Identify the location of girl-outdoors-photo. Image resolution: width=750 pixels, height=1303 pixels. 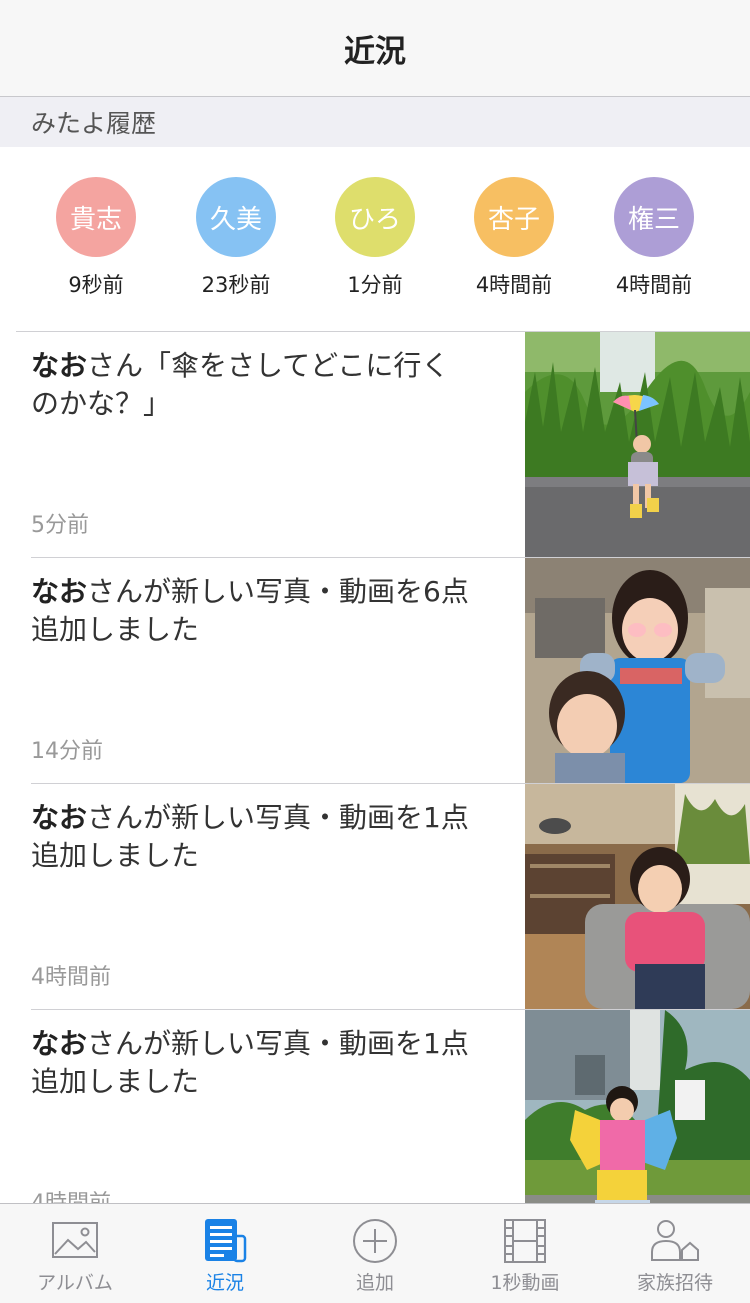
(637, 1106).